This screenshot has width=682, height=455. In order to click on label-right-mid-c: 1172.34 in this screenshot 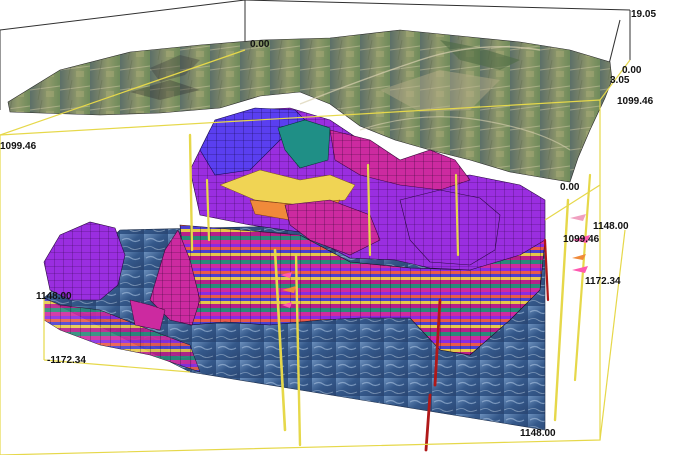, I will do `click(603, 281)`.